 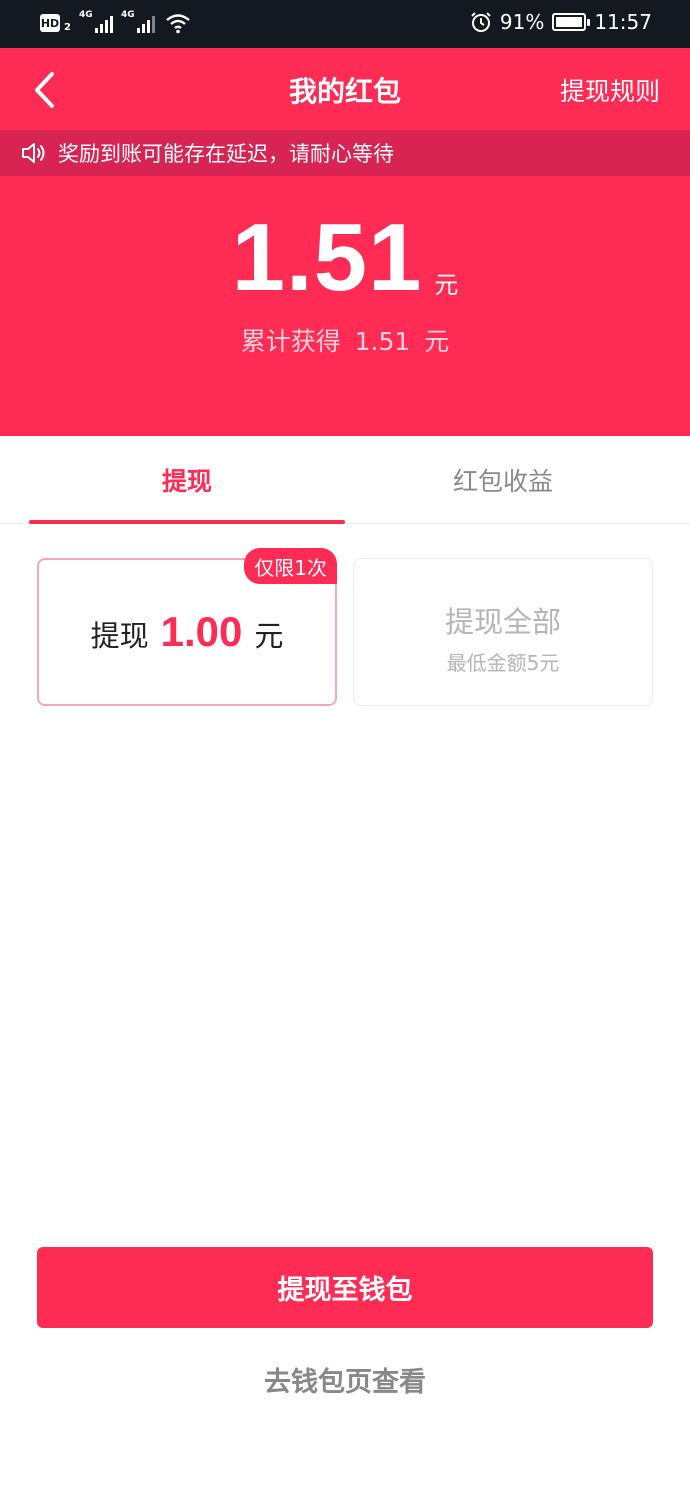 What do you see at coordinates (85, 15) in the screenshot?
I see `network-label-1: 4G` at bounding box center [85, 15].